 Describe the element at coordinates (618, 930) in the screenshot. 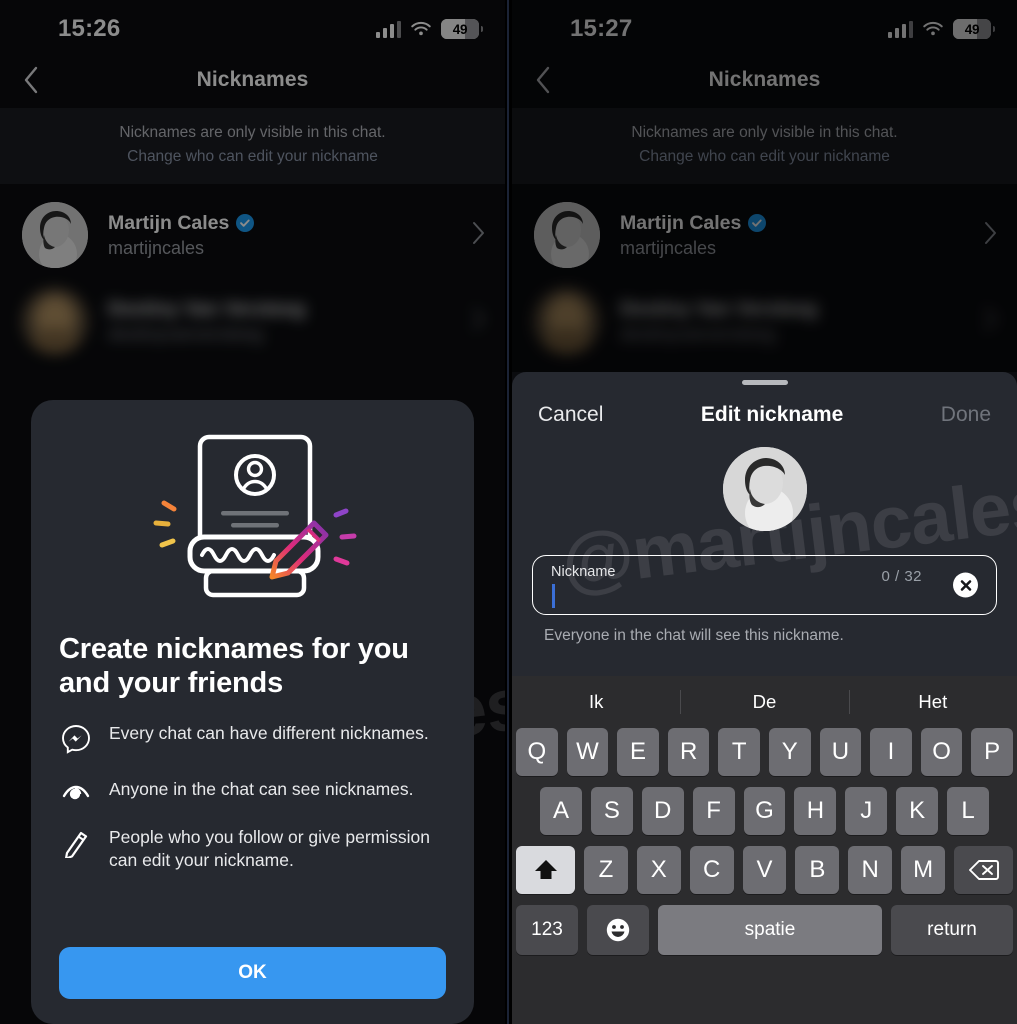

I see `emoji-smiley-icon` at that location.